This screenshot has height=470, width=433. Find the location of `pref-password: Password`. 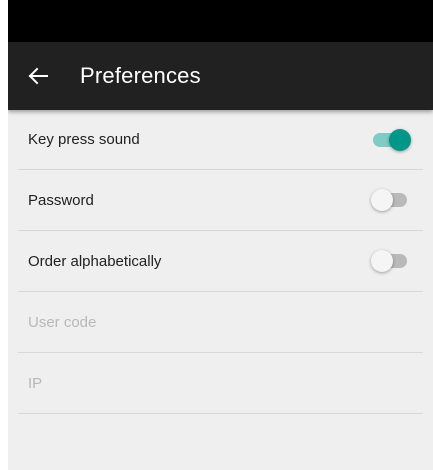

pref-password: Password is located at coordinates (220, 200).